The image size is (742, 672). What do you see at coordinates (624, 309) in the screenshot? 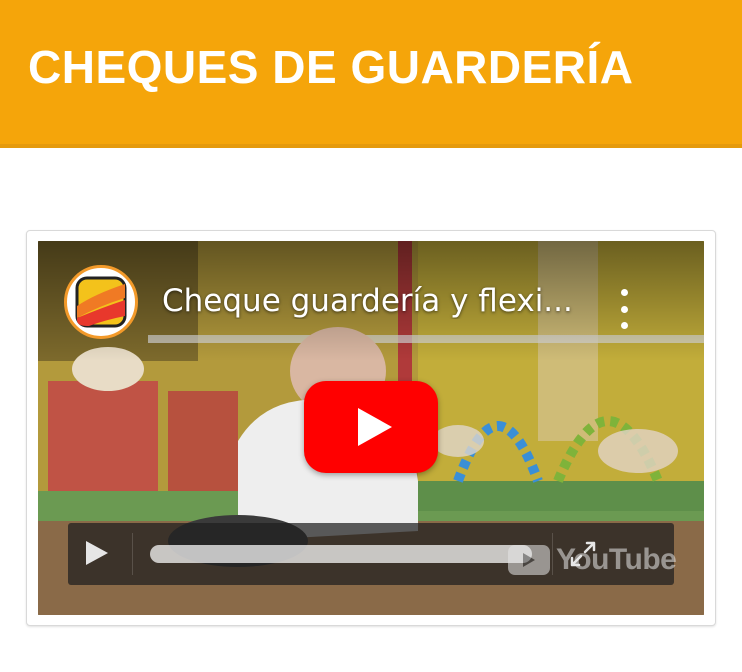
I see `more-vertical-icon` at bounding box center [624, 309].